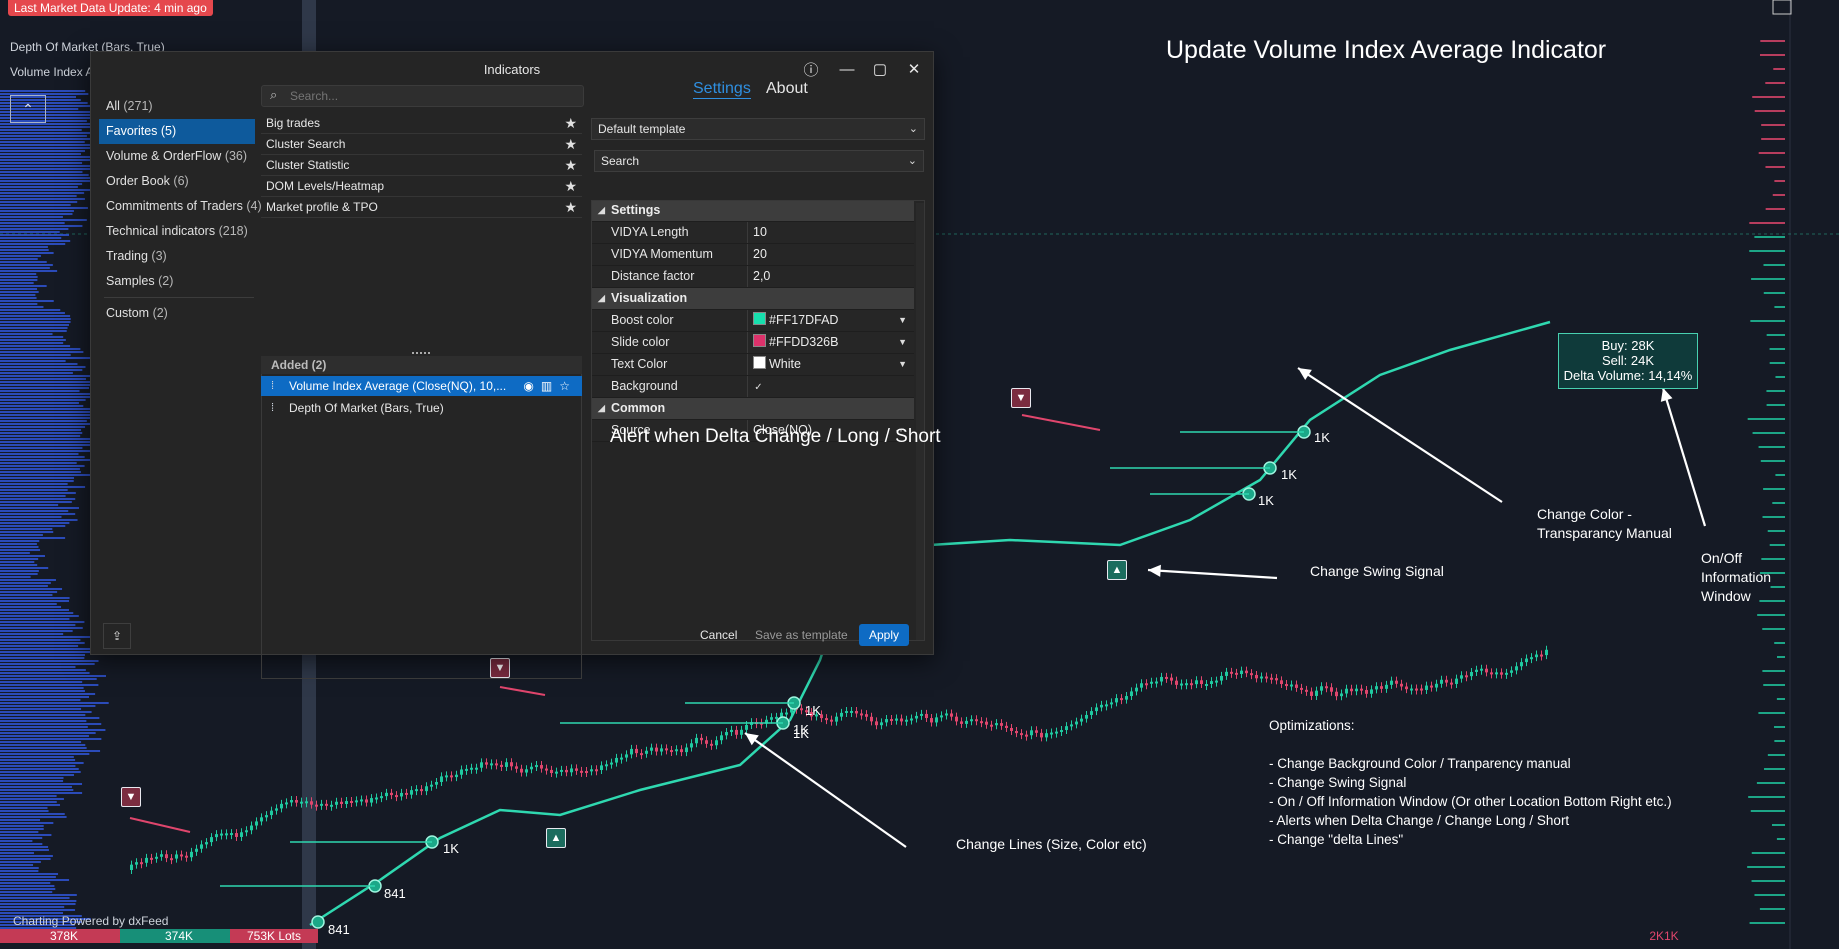 The width and height of the screenshot is (1839, 949). Describe the element at coordinates (752, 211) in the screenshot. I see `group-settings: ◢ Settings` at that location.